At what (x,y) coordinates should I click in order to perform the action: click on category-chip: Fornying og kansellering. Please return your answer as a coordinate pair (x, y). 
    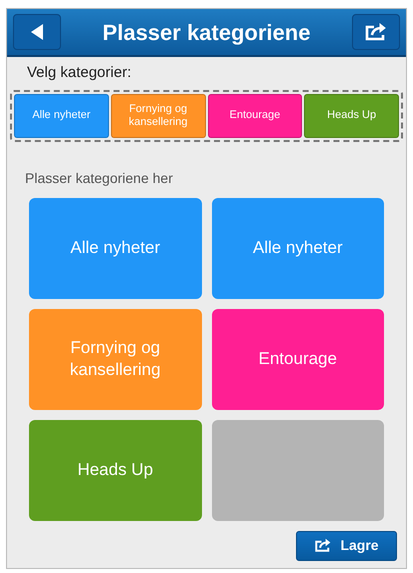
    Looking at the image, I should click on (158, 116).